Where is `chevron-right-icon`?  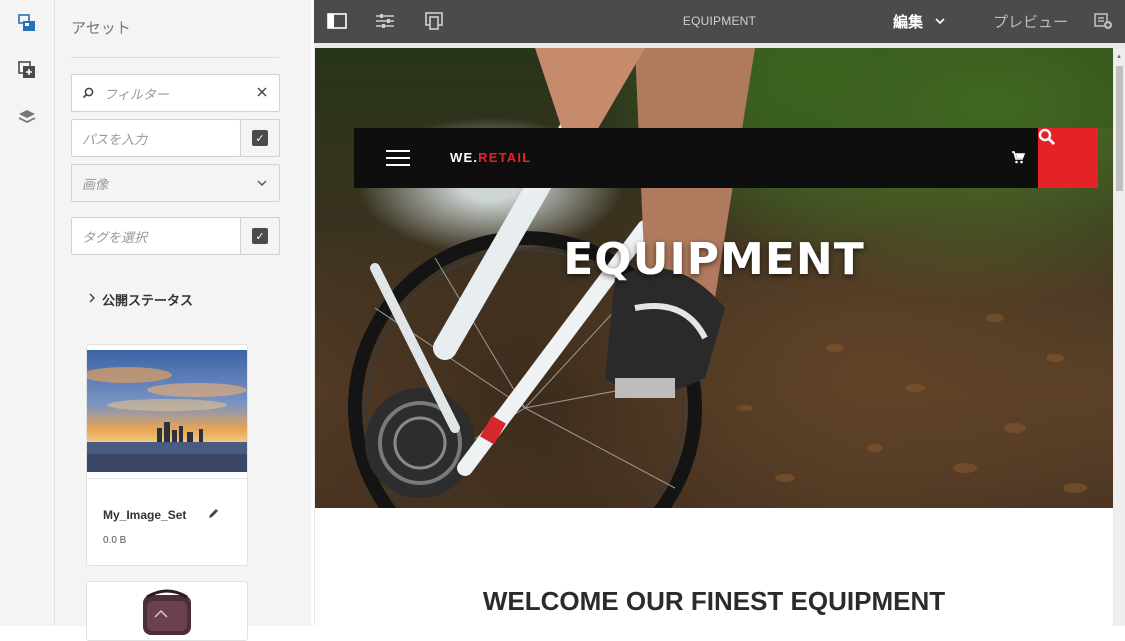 chevron-right-icon is located at coordinates (92, 299).